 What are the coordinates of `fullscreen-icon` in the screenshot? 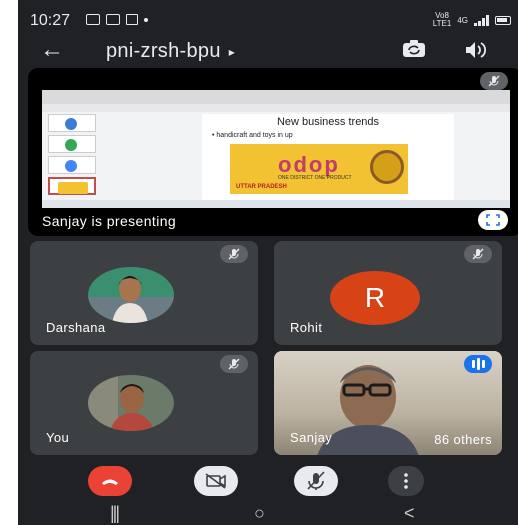 It's located at (493, 220).